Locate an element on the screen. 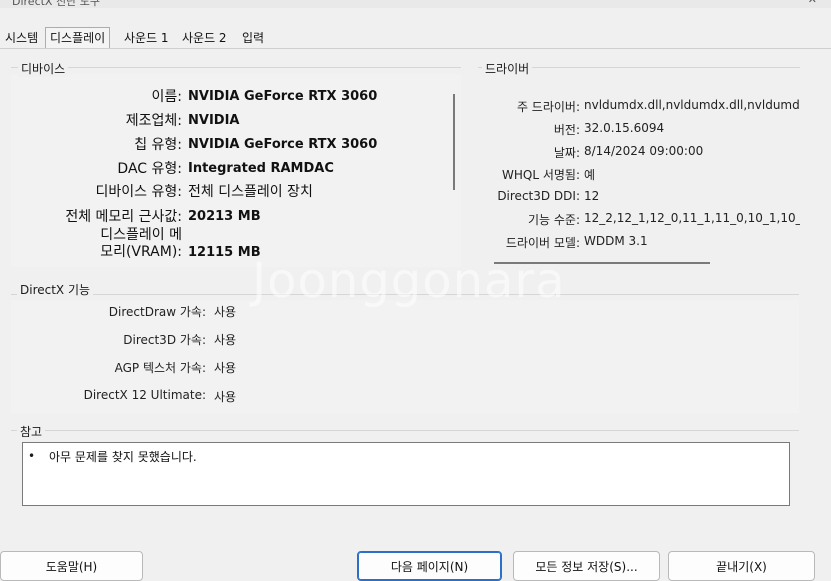  agp-value: 사용 is located at coordinates (225, 368).